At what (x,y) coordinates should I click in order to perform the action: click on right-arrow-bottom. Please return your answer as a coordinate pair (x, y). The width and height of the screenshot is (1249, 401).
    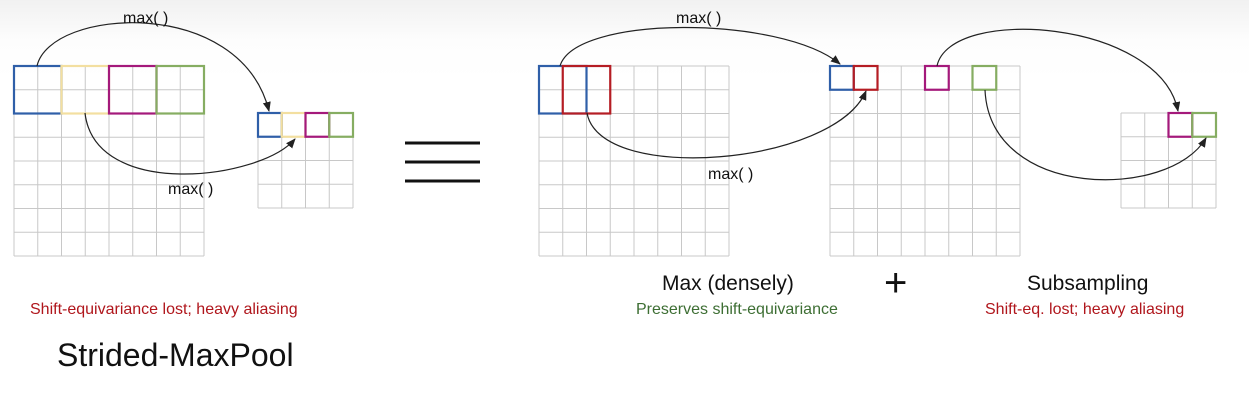
    Looking at the image, I should click on (726, 124).